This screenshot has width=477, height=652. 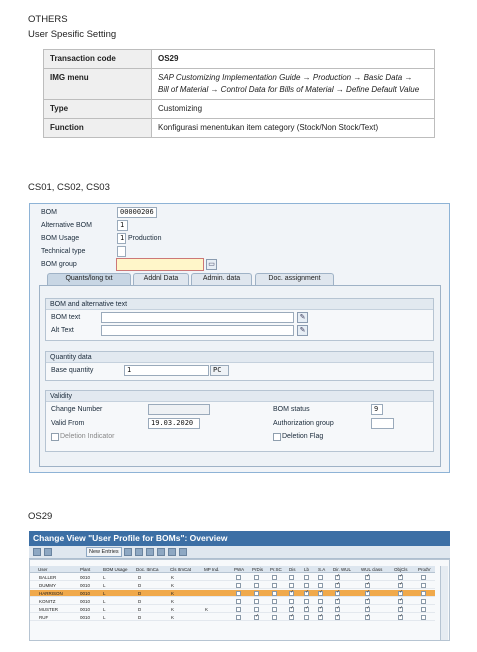 What do you see at coordinates (104, 552) in the screenshot?
I see `new-entries-button: New Entries` at bounding box center [104, 552].